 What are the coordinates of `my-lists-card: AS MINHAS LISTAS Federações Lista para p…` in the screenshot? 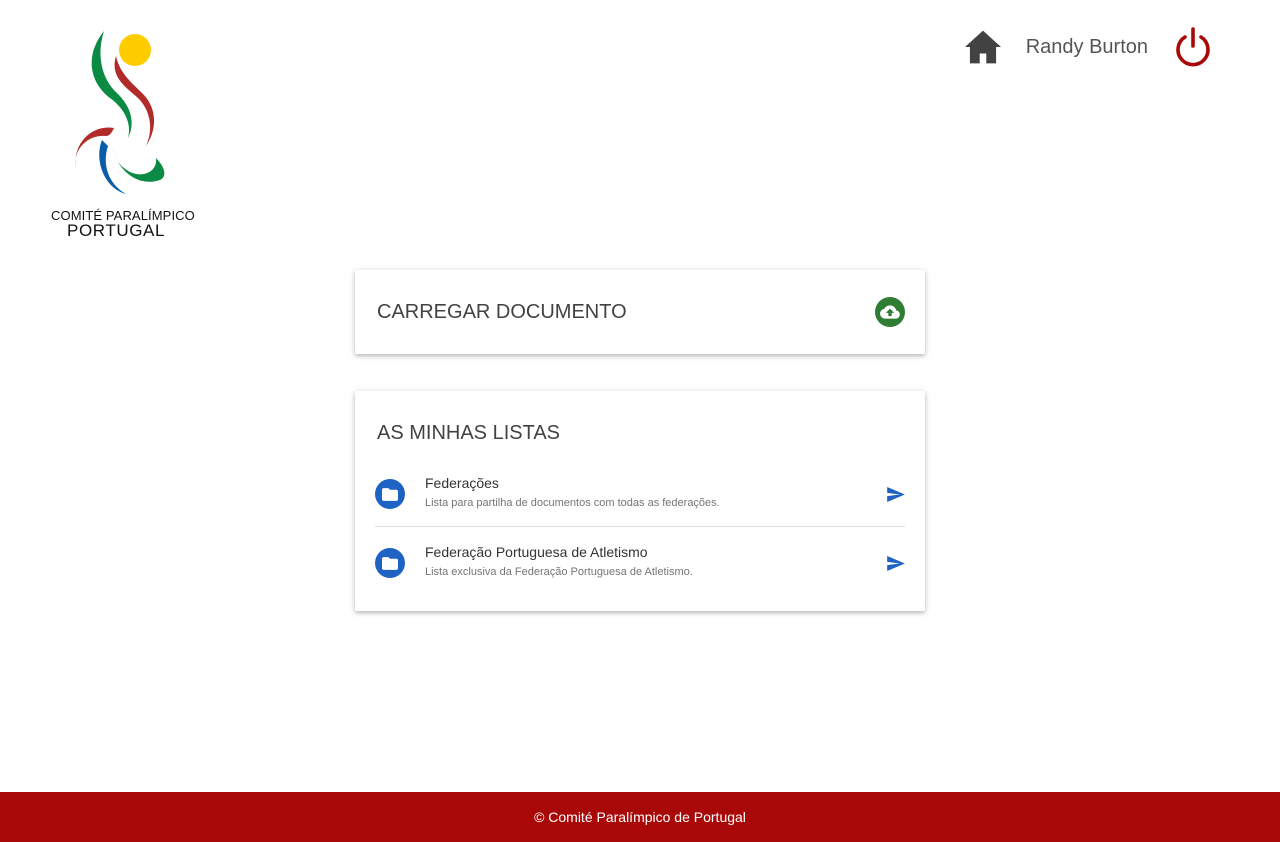 It's located at (640, 501).